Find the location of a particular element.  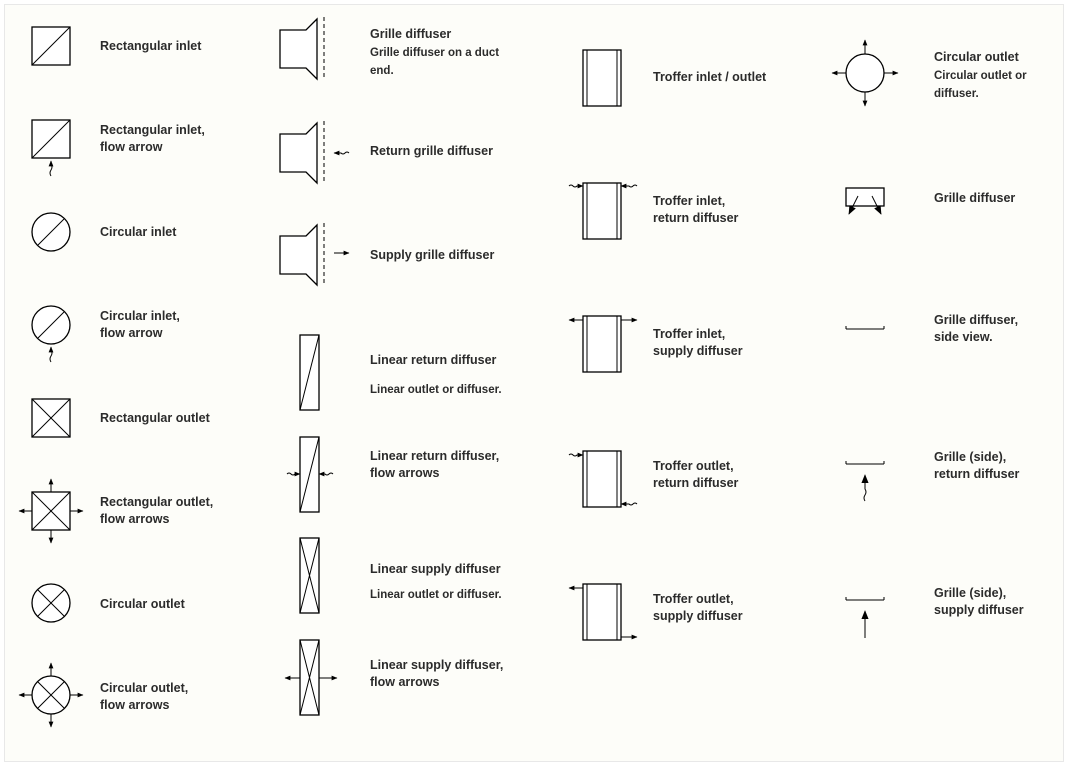

circular-inlet-flow-arrow-icon is located at coordinates (51, 334).